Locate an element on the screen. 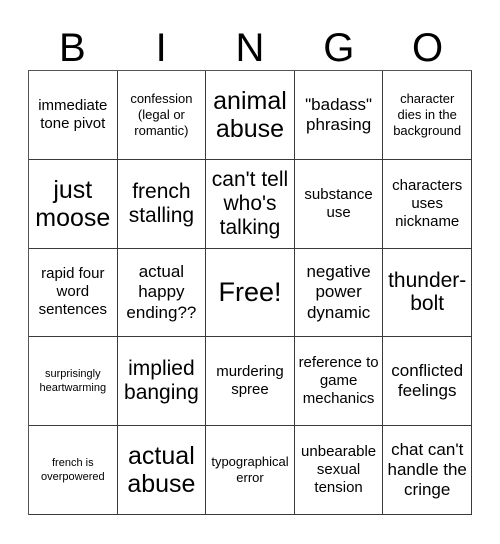  bingo-cell: characters uses nickname is located at coordinates (427, 204).